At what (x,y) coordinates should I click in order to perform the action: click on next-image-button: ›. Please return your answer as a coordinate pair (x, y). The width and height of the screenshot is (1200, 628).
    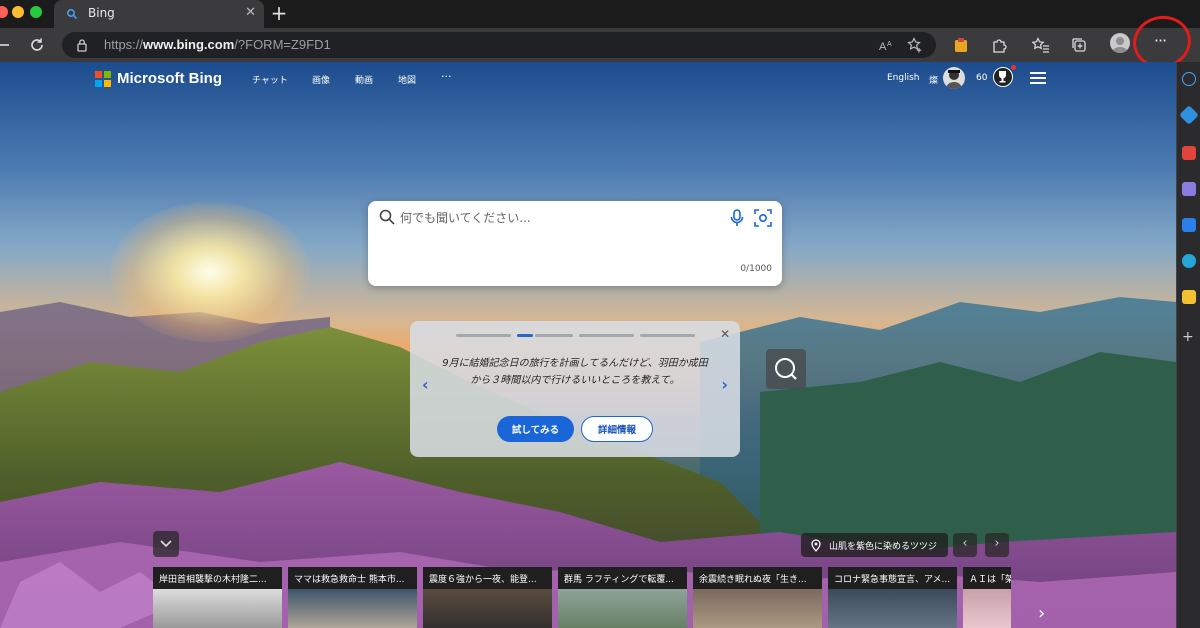
    Looking at the image, I should click on (997, 545).